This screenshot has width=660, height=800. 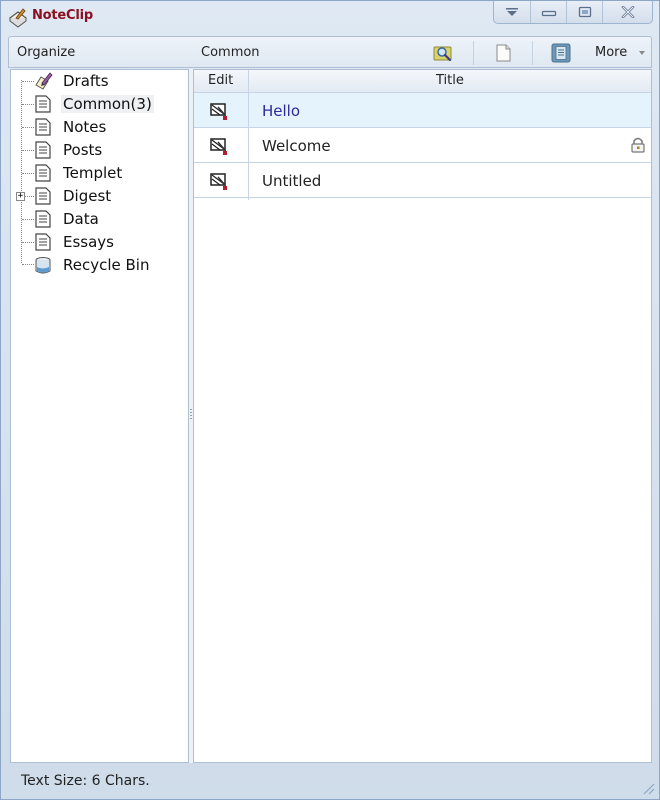 I want to click on note-title: Welcome, so click(x=296, y=146).